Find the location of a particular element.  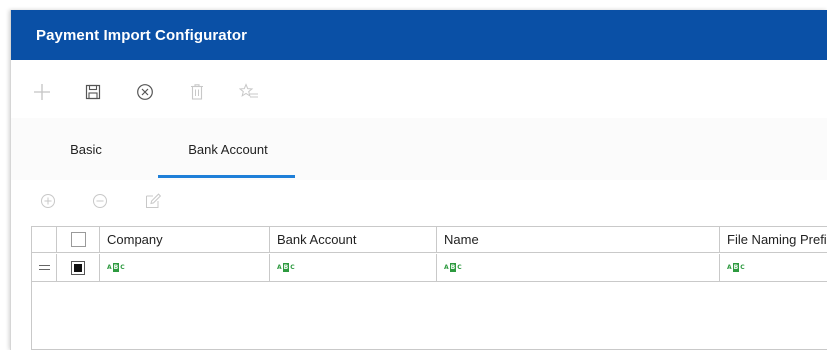

row-checkbox is located at coordinates (78, 267).